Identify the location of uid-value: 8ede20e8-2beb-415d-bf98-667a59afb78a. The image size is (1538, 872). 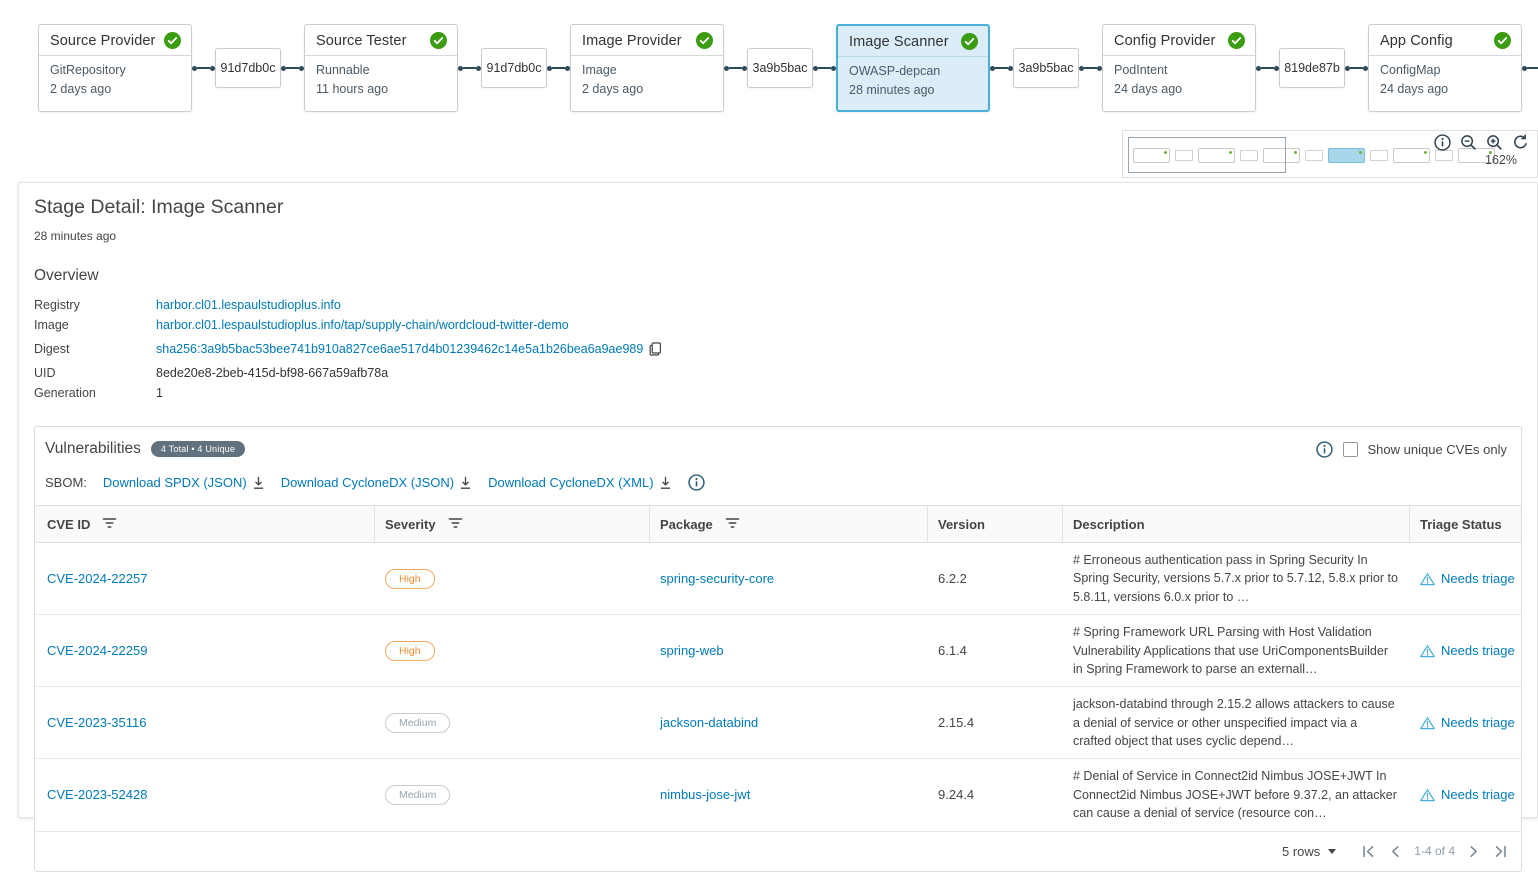
(272, 373).